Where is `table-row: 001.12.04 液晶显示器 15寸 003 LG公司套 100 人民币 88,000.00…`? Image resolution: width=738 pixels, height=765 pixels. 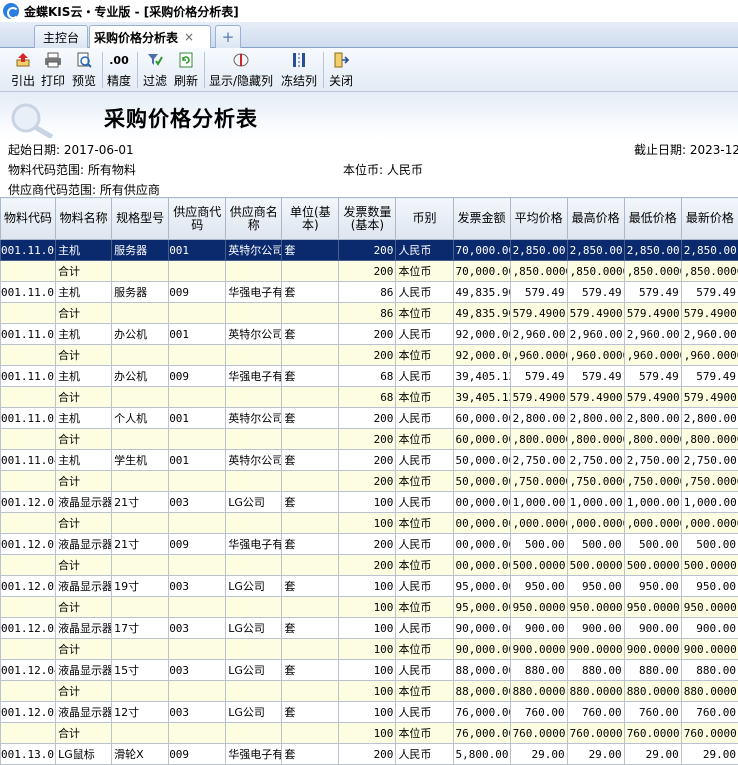
table-row: 001.12.04 液晶显示器 15寸 003 LG公司套 100 人民币 88,000.00… is located at coordinates (369, 670).